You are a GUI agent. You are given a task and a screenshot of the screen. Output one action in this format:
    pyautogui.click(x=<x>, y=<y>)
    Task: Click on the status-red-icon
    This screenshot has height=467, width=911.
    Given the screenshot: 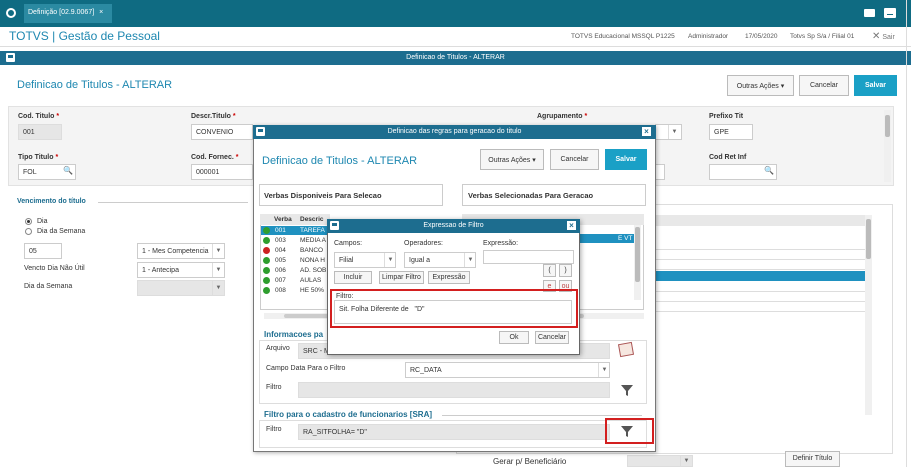 What is the action you would take?
    pyautogui.click(x=266, y=250)
    